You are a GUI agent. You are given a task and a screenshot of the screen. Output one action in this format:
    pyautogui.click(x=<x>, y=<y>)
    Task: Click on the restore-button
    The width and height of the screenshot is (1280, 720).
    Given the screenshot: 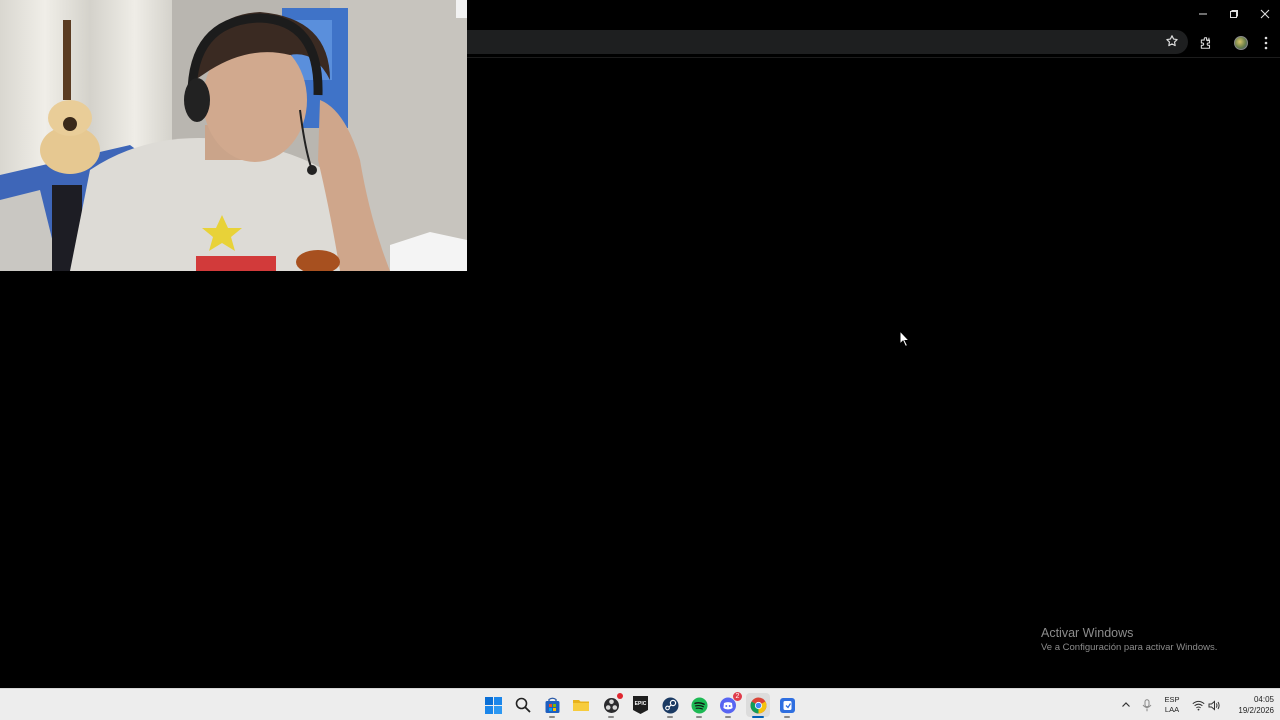 What is the action you would take?
    pyautogui.click(x=1234, y=14)
    